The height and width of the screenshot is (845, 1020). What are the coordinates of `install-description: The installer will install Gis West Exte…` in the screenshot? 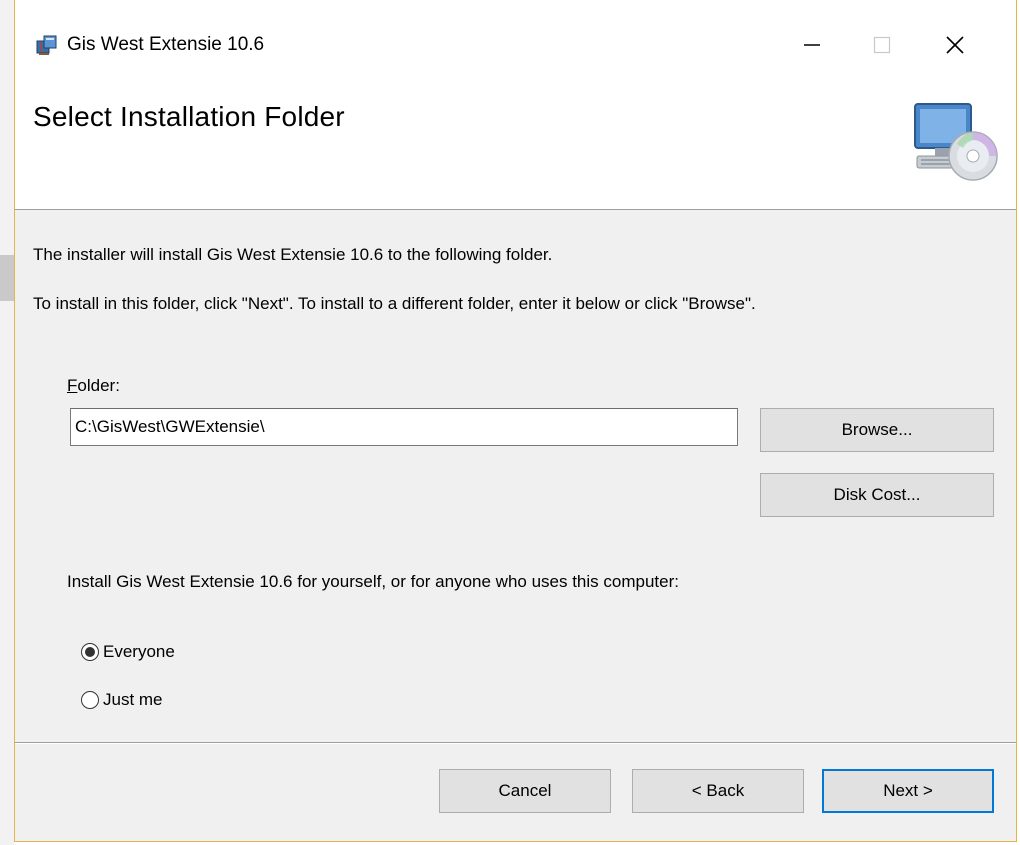 It's located at (293, 254).